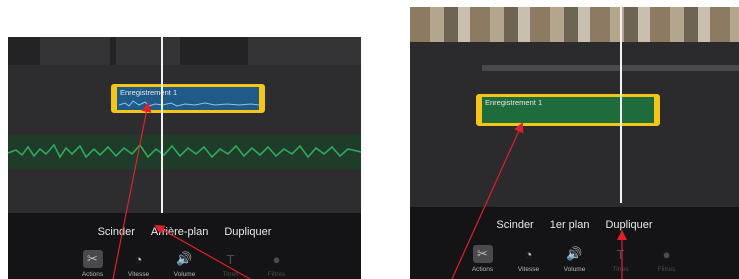 The height and width of the screenshot is (279, 739). I want to click on arrow-to-left-clip, so click(132, 190).